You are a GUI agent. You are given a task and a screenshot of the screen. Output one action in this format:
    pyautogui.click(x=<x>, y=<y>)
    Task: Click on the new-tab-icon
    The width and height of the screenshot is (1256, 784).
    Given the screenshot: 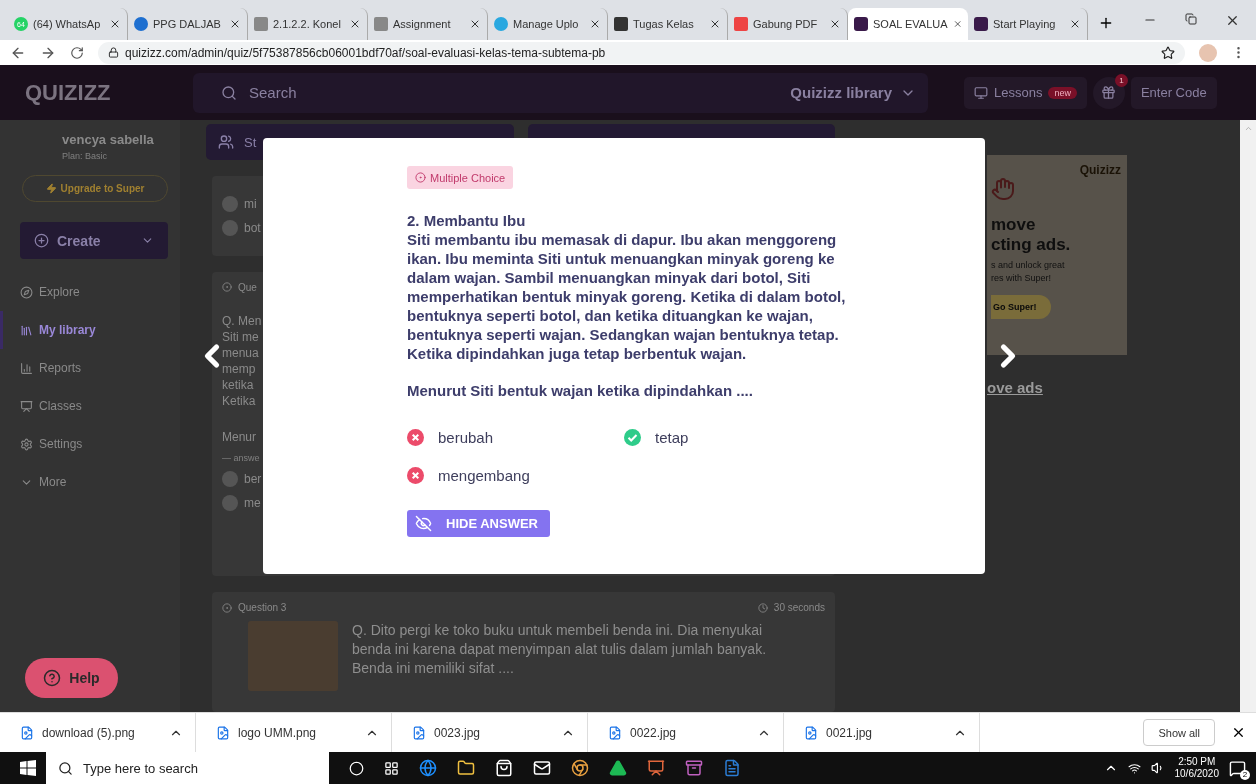 What is the action you would take?
    pyautogui.click(x=1106, y=23)
    